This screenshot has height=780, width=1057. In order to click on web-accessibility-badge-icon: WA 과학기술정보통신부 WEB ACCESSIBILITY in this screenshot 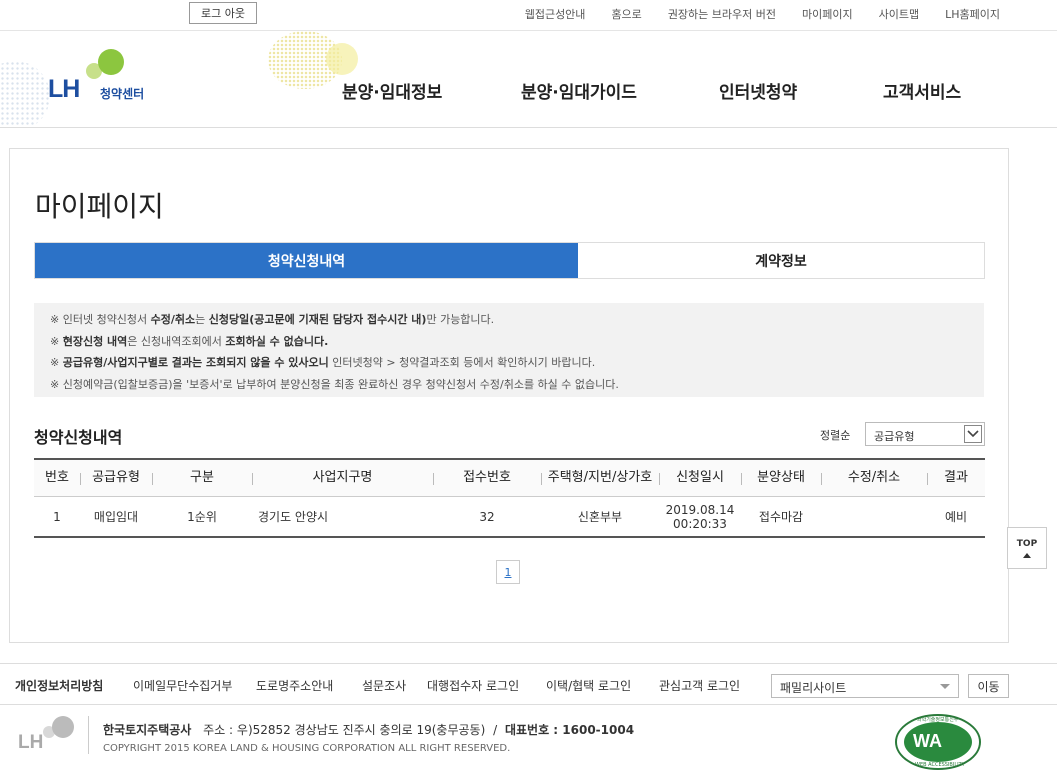, I will do `click(938, 742)`.